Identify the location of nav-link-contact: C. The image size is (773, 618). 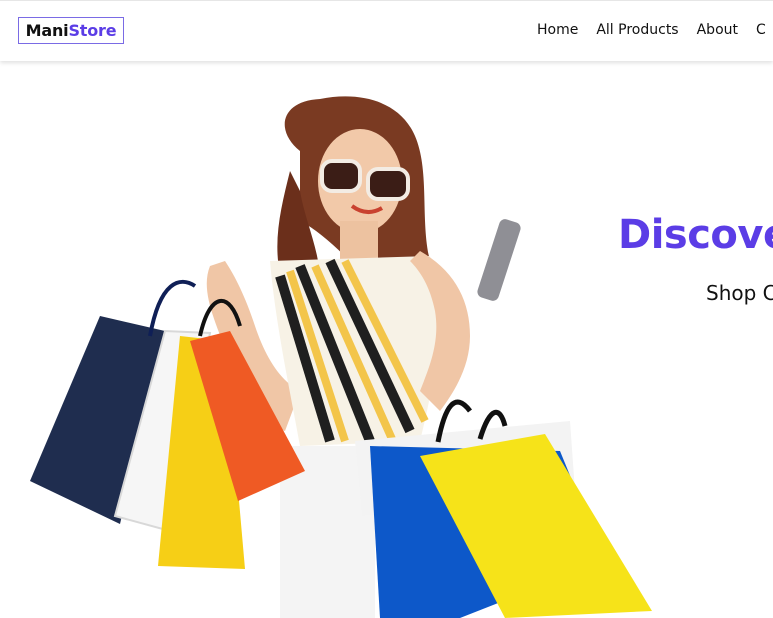
(761, 30).